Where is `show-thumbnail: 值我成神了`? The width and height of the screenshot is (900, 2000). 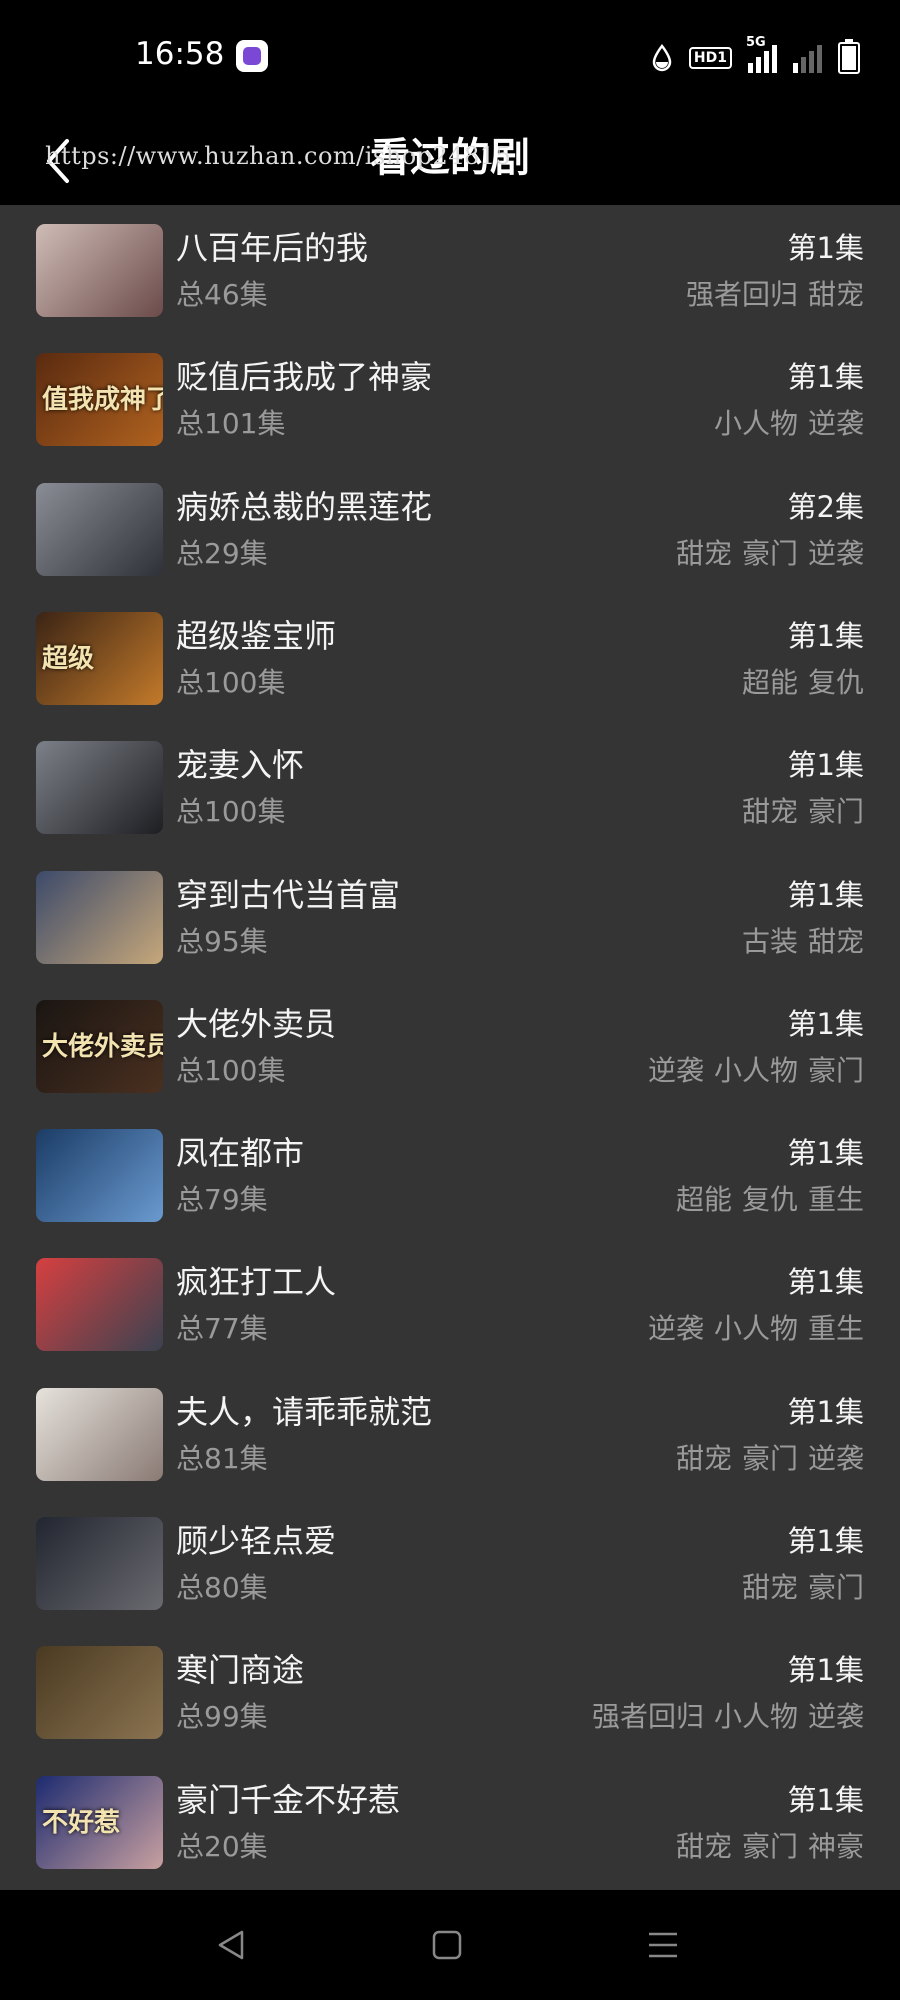
show-thumbnail: 值我成神了 is located at coordinates (99, 400).